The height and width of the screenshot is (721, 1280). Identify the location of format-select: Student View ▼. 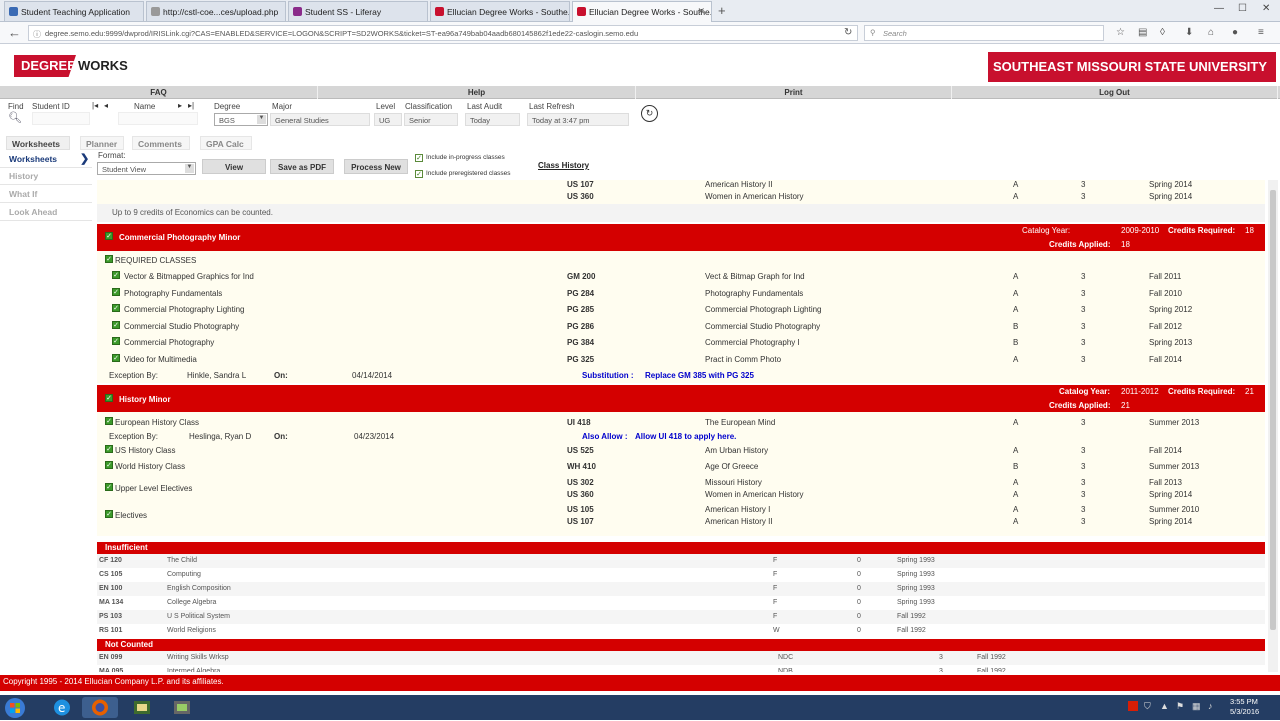
(146, 168).